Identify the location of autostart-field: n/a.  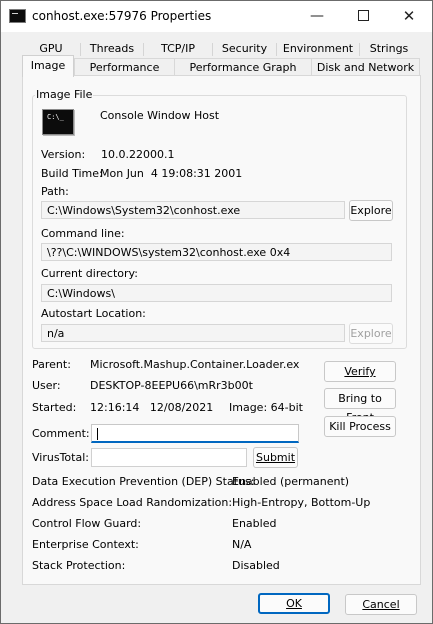
(193, 333).